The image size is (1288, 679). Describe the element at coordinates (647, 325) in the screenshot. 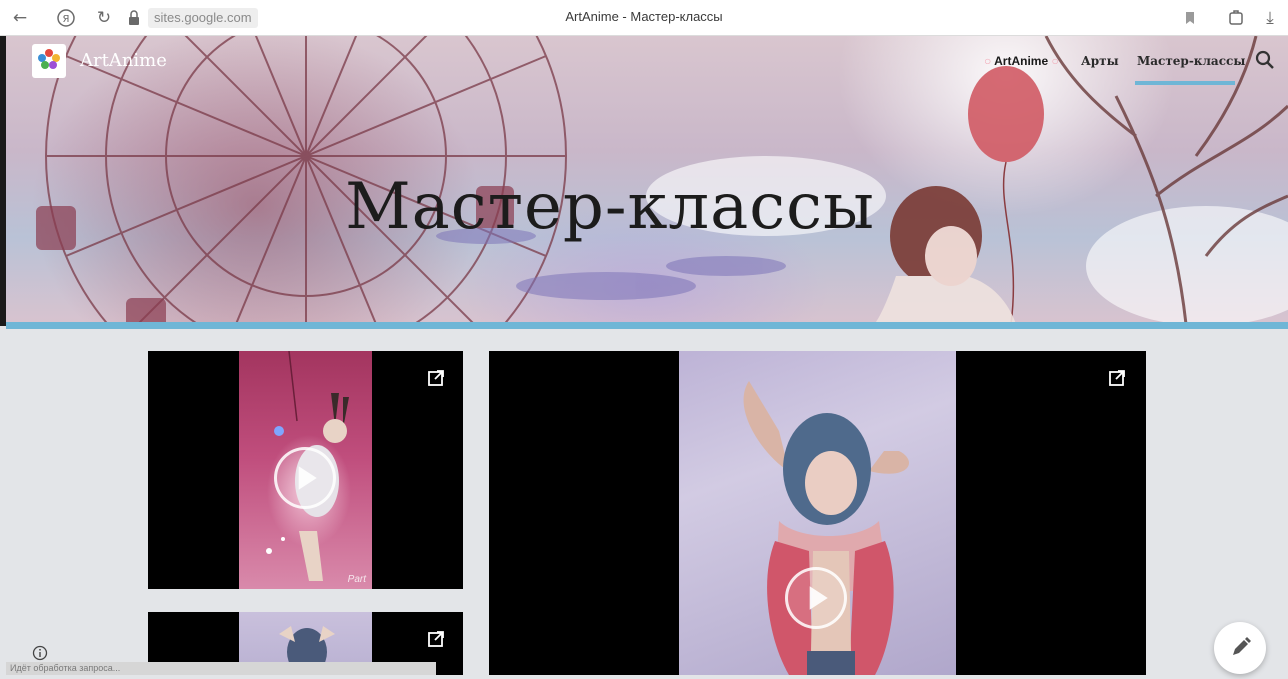

I see `banner-accent-line` at that location.